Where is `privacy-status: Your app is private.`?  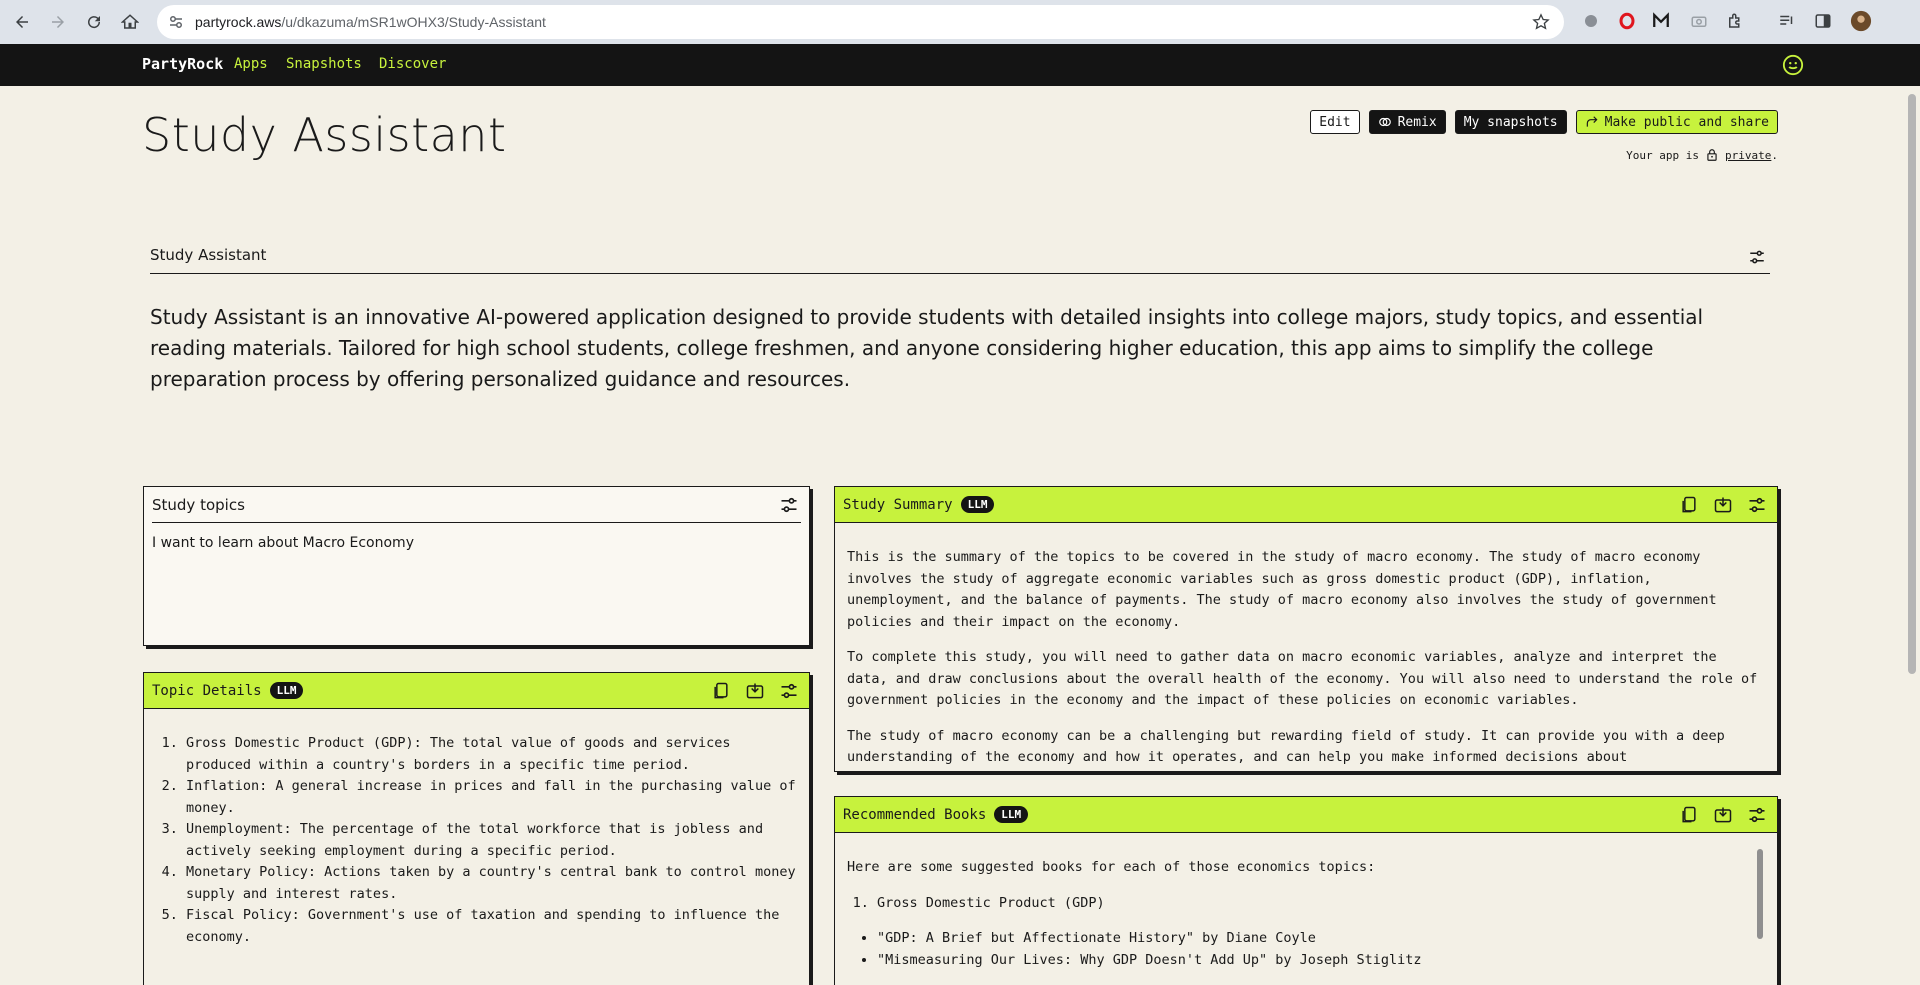 privacy-status: Your app is private. is located at coordinates (1702, 155).